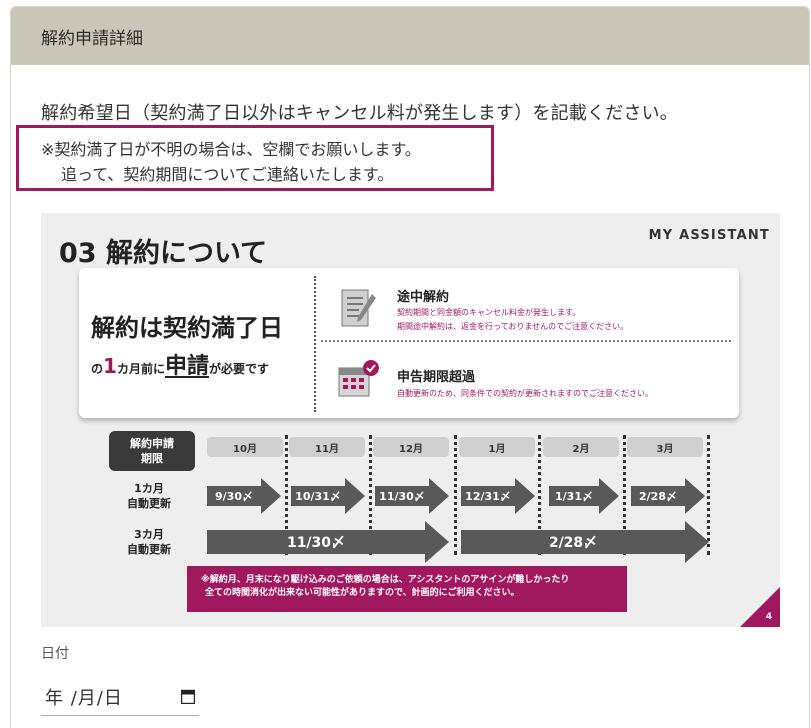 Image resolution: width=811 pixels, height=728 pixels. Describe the element at coordinates (149, 496) in the screenshot. I see `row-1month-label: 1カ月自動更新` at that location.